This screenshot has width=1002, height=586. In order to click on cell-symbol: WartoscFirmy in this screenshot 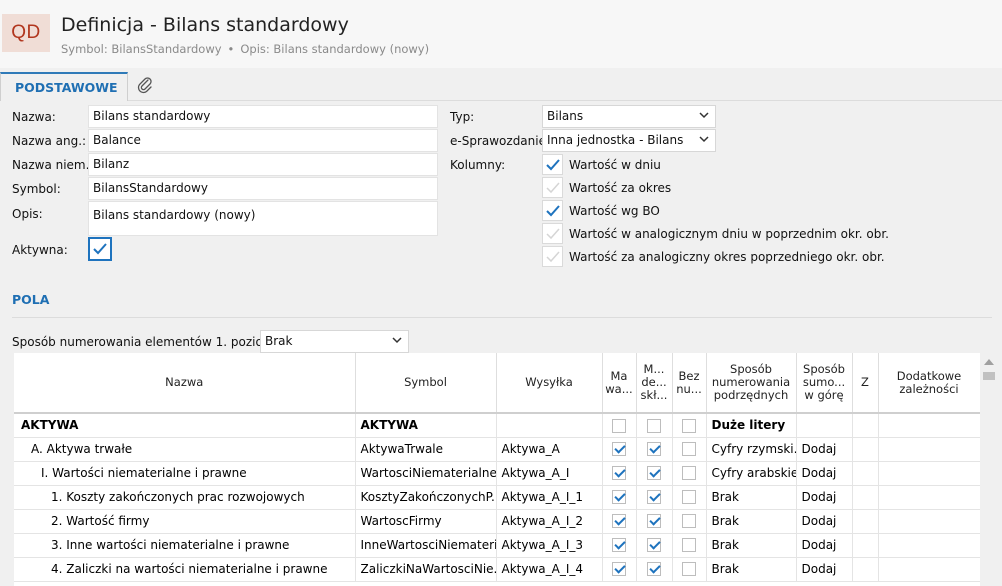, I will do `click(426, 521)`.